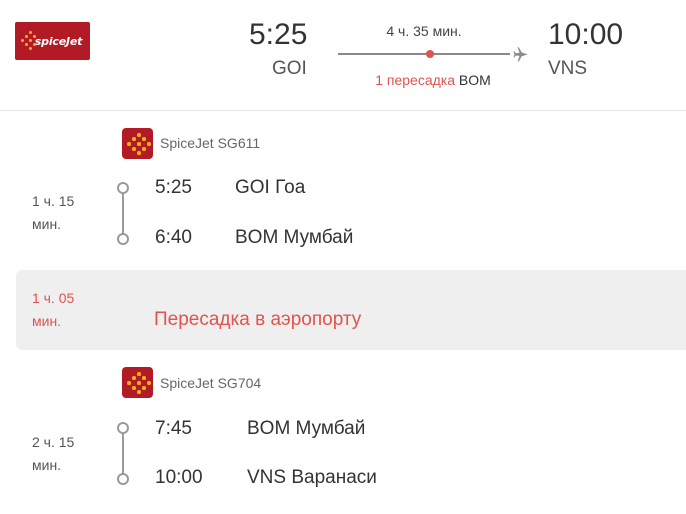 This screenshot has height=514, width=686. What do you see at coordinates (173, 237) in the screenshot?
I see `segment-arrive-time: 6:40` at bounding box center [173, 237].